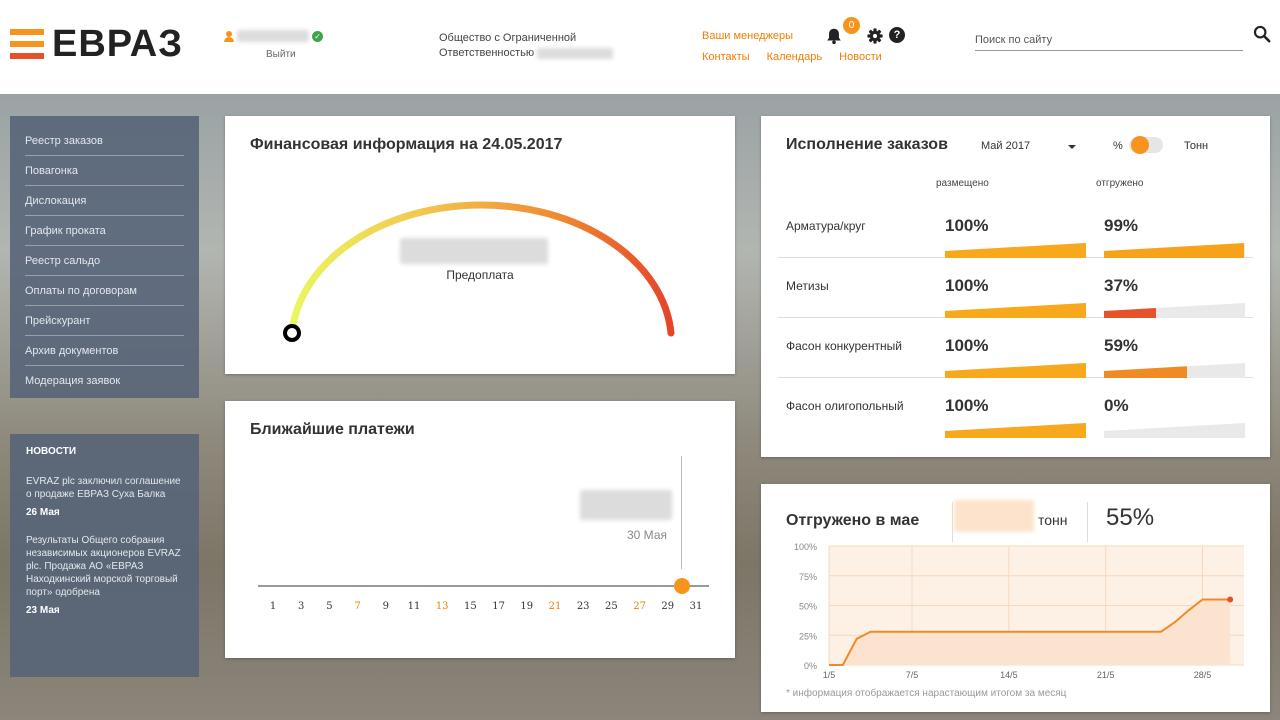 The width and height of the screenshot is (1280, 720). What do you see at coordinates (747, 36) in the screenshot?
I see `managers-link: Ваши менеджеры` at bounding box center [747, 36].